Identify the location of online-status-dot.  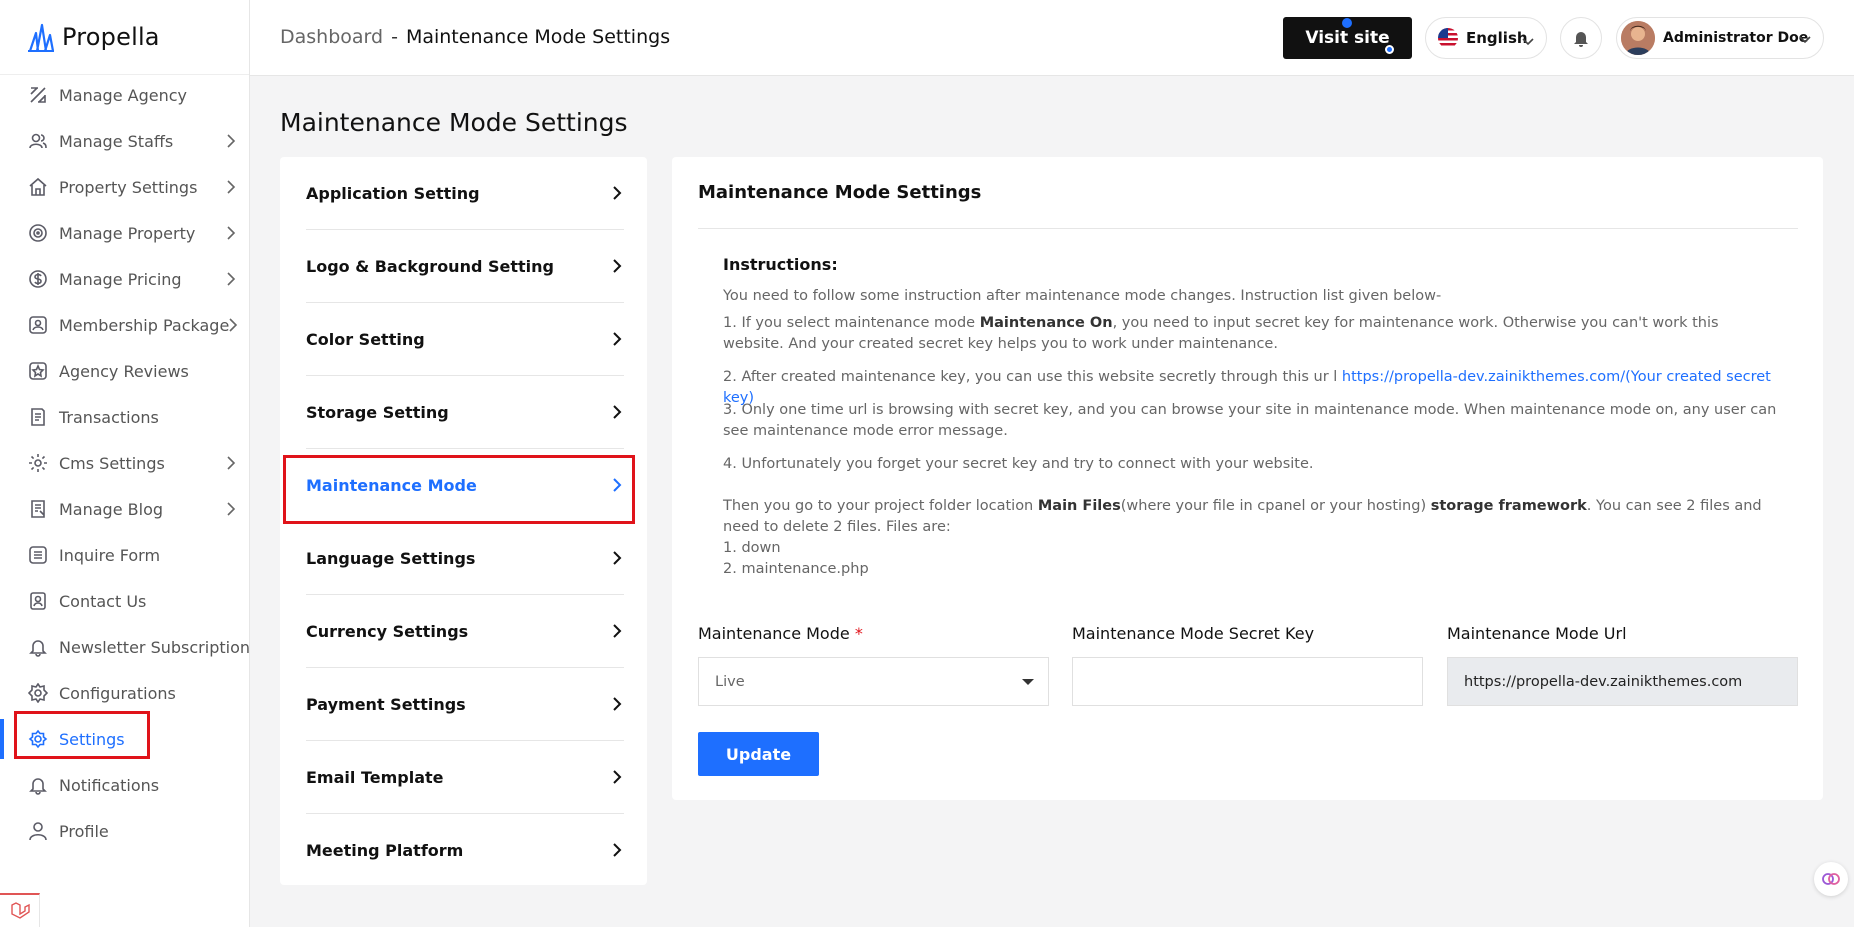
(1389, 49).